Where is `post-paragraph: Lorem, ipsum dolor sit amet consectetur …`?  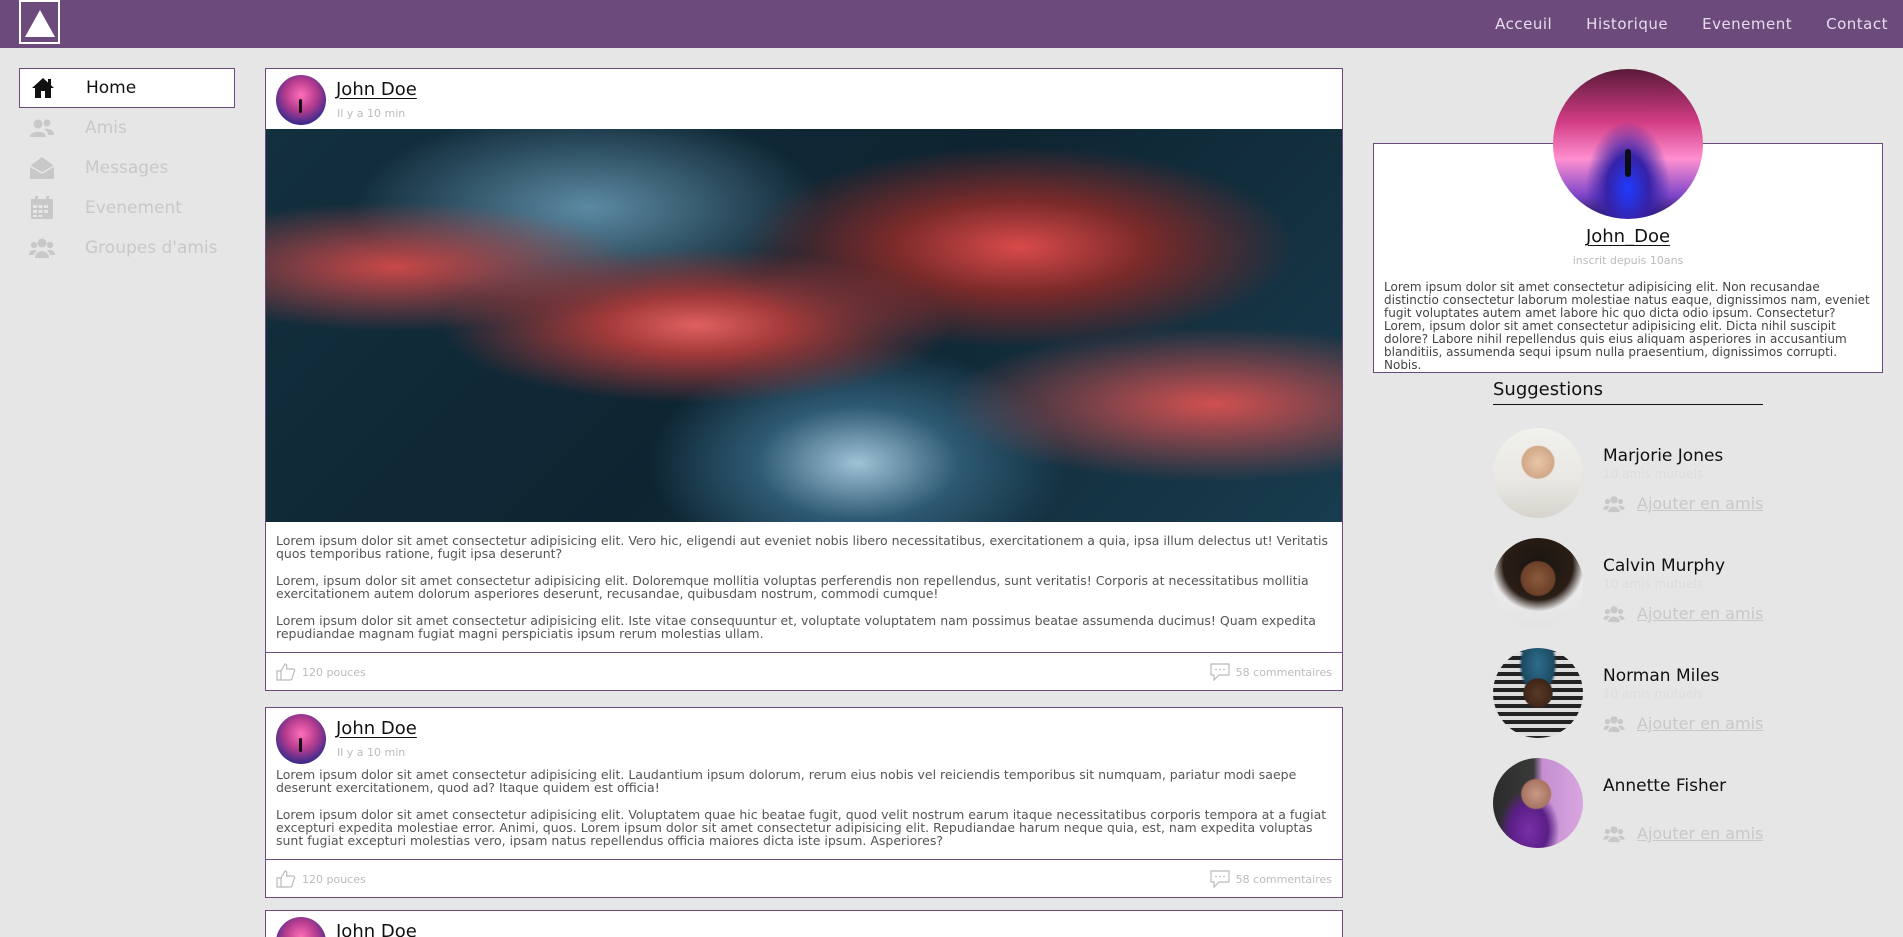
post-paragraph: Lorem, ipsum dolor sit amet consectetur … is located at coordinates (792, 587).